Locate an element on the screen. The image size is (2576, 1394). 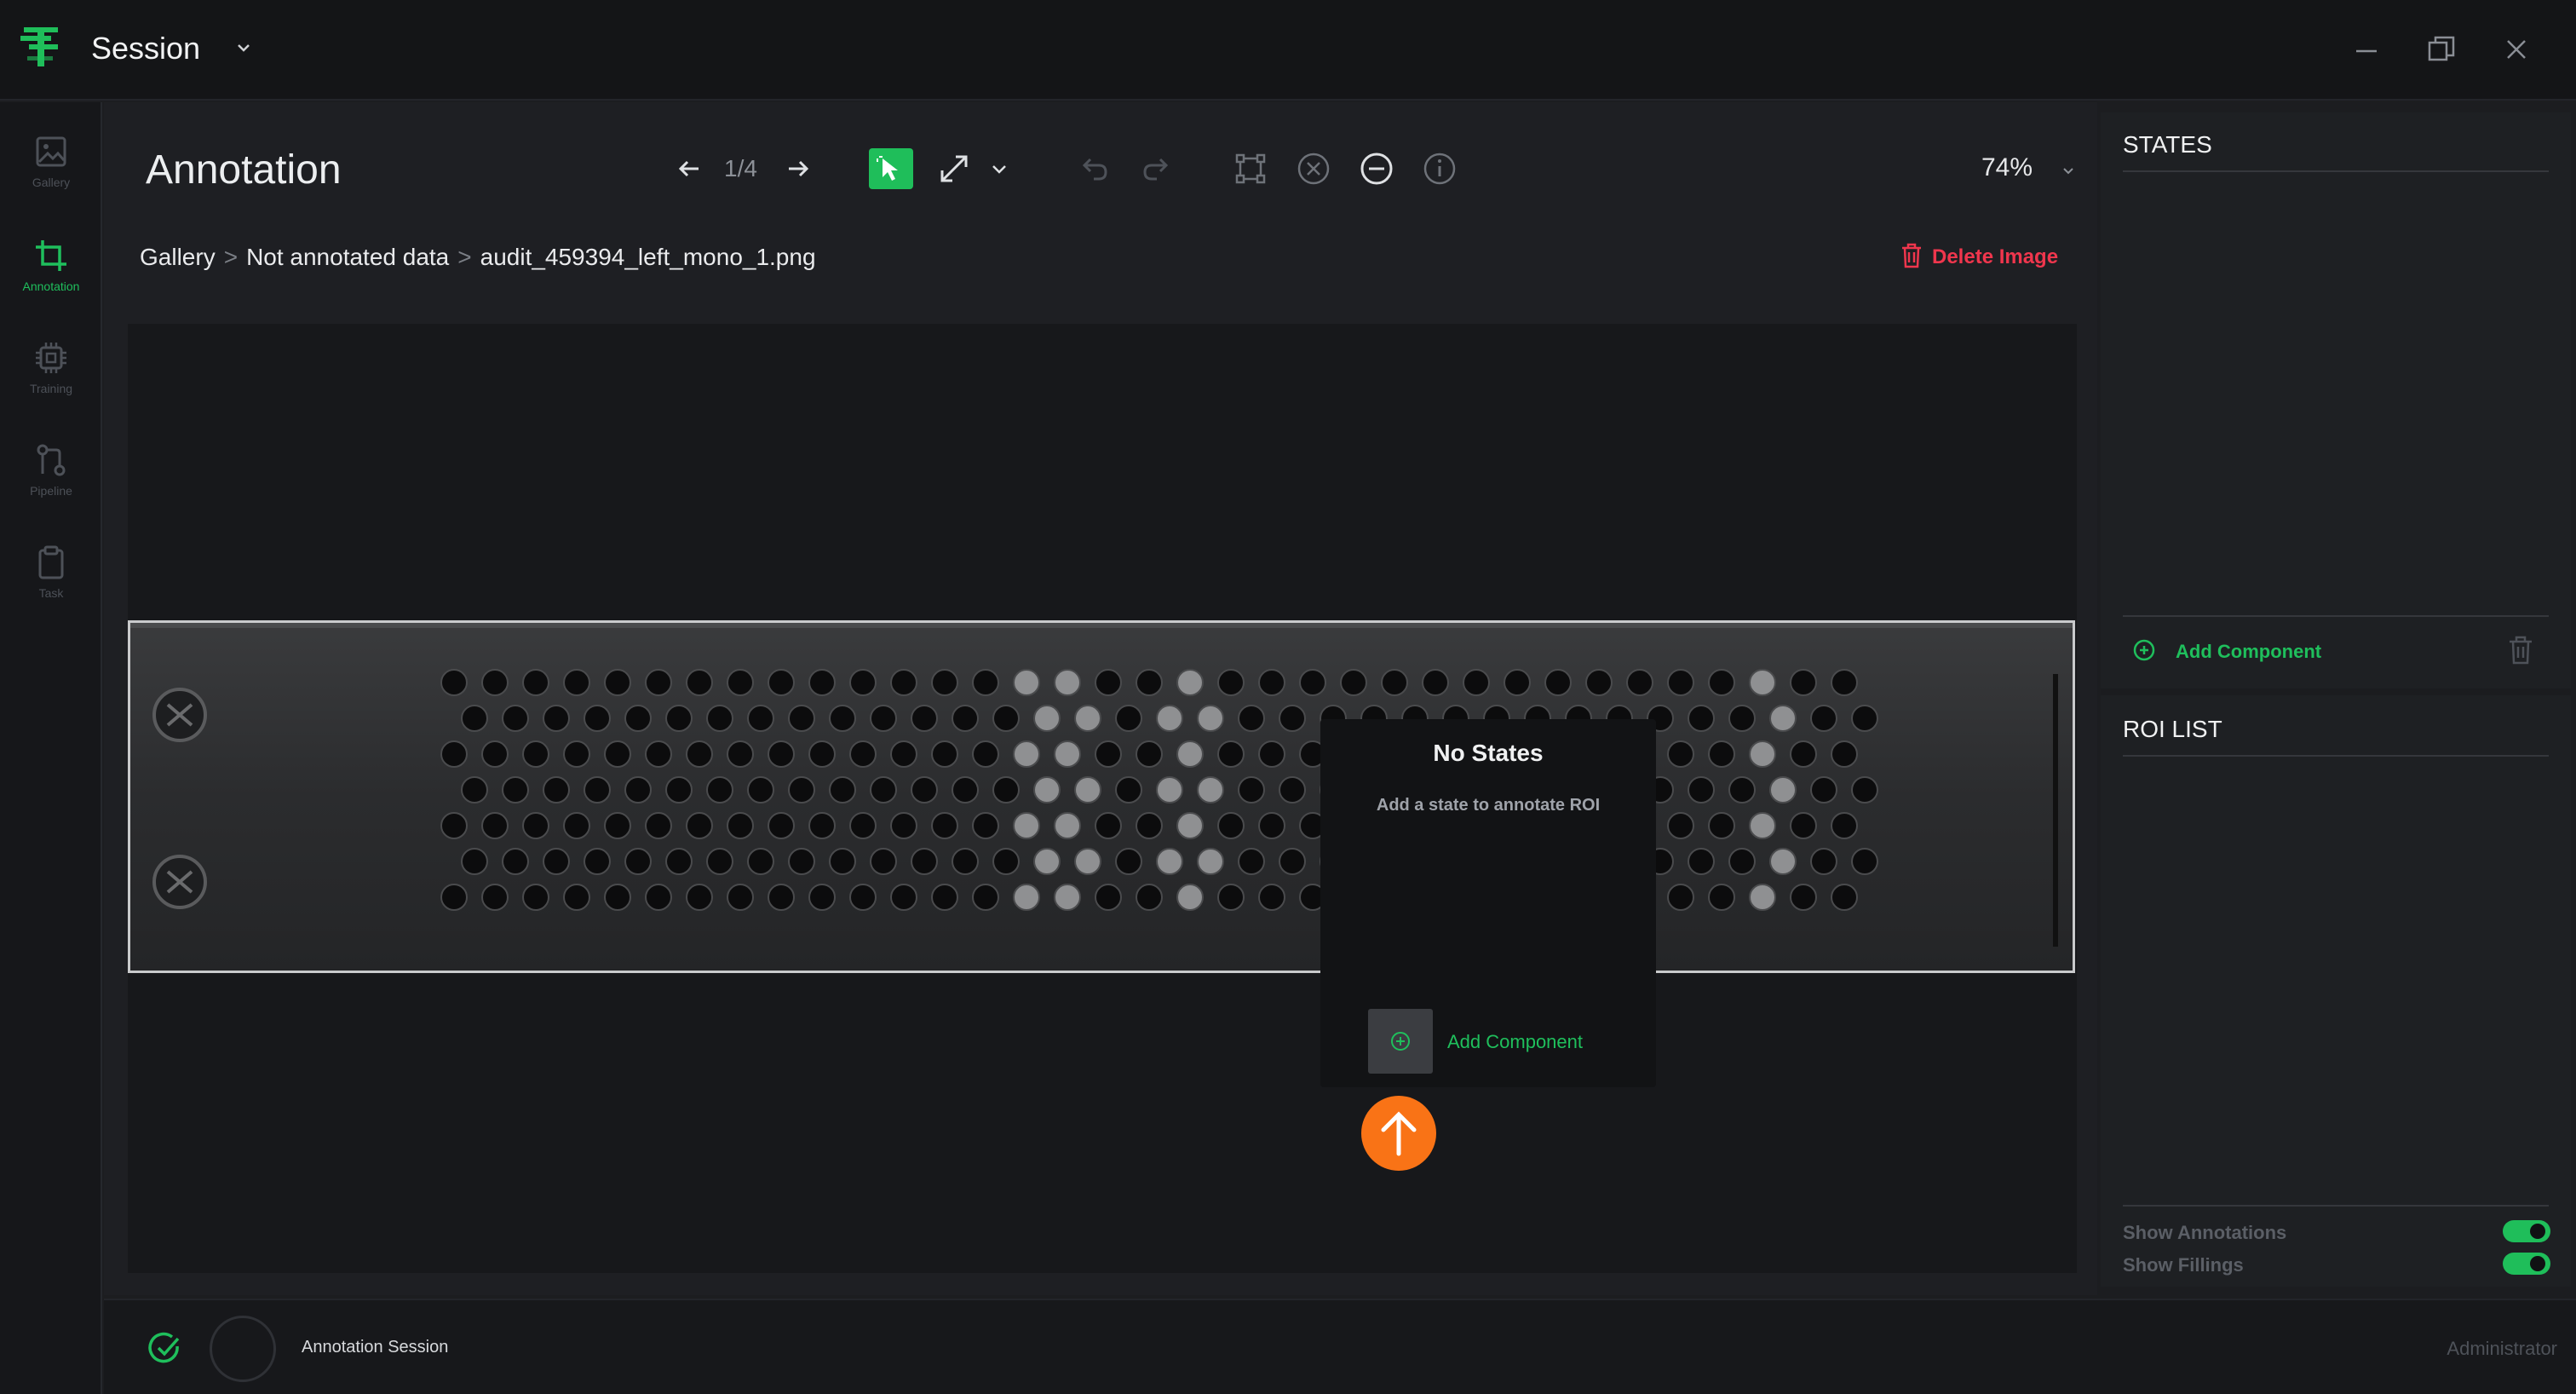
show-annotations-row: Show Annotations is located at coordinates (2340, 1233).